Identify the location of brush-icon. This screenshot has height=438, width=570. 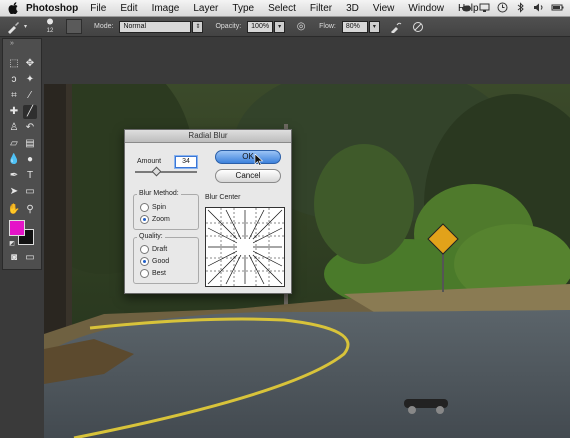
(13, 27).